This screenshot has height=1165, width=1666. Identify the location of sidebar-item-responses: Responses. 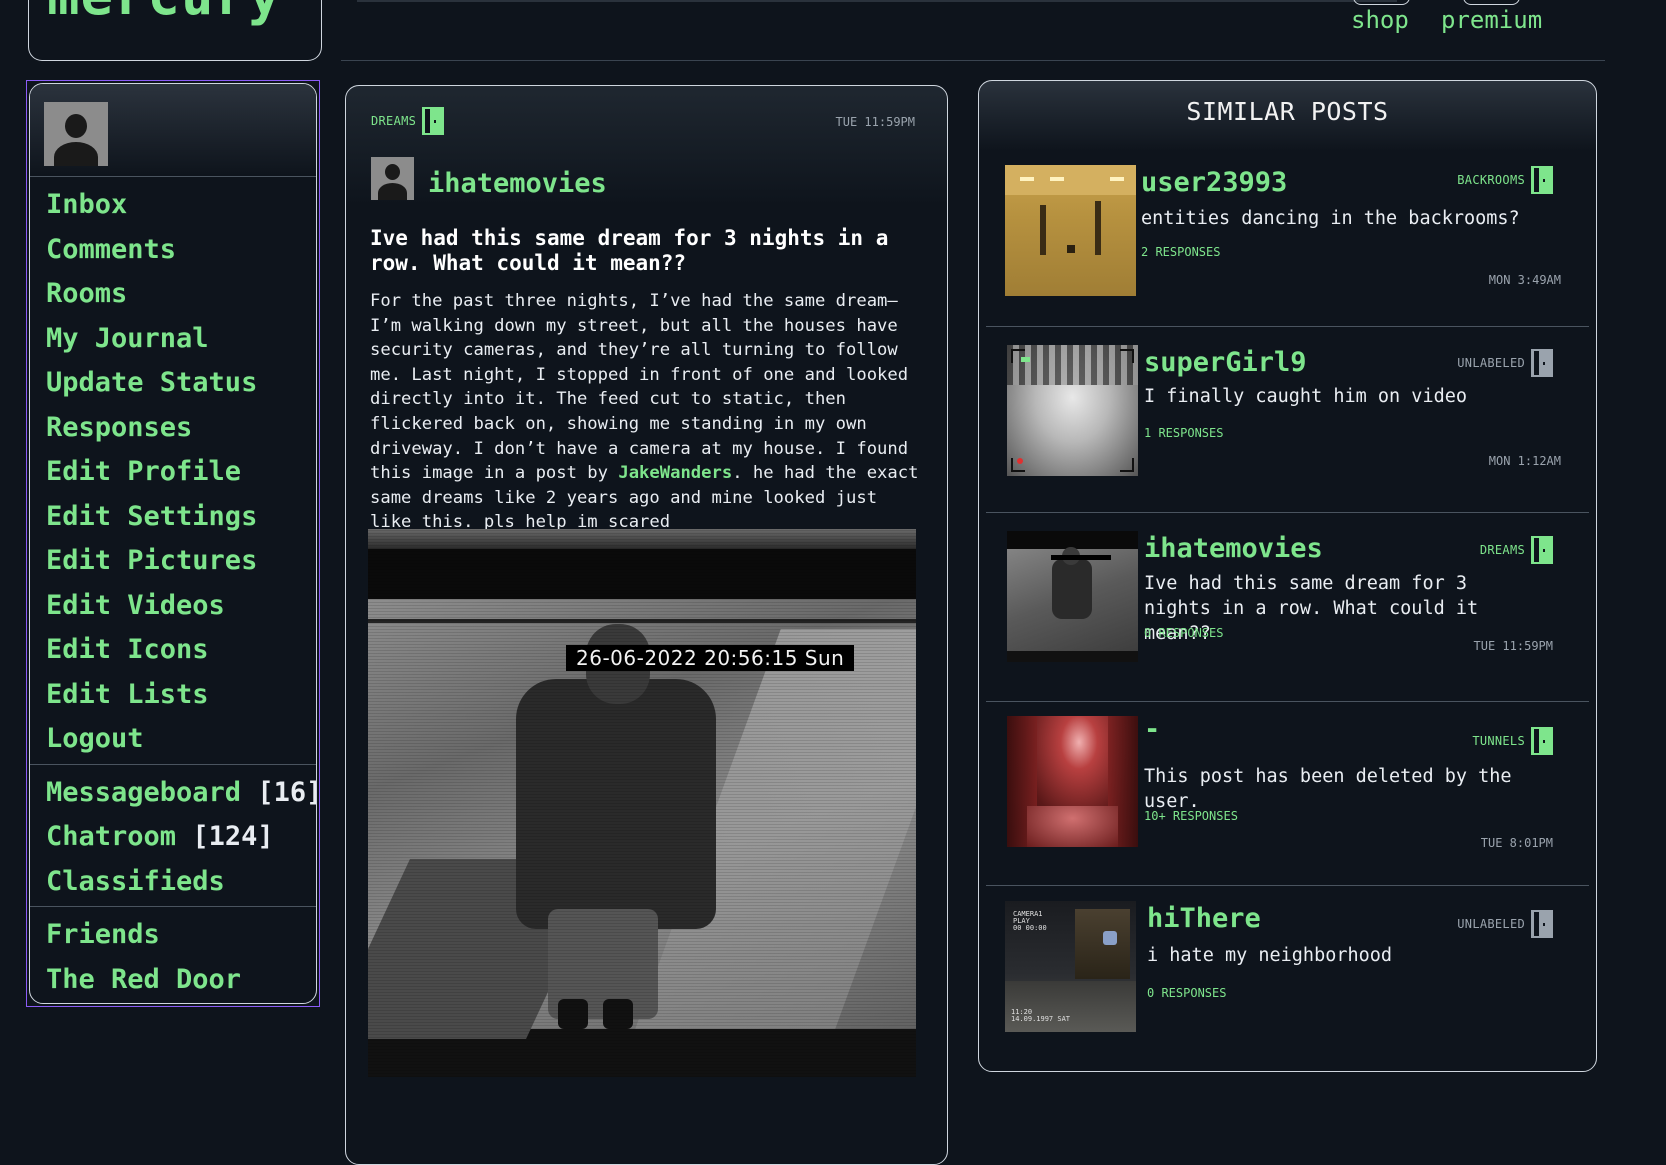
(173, 428).